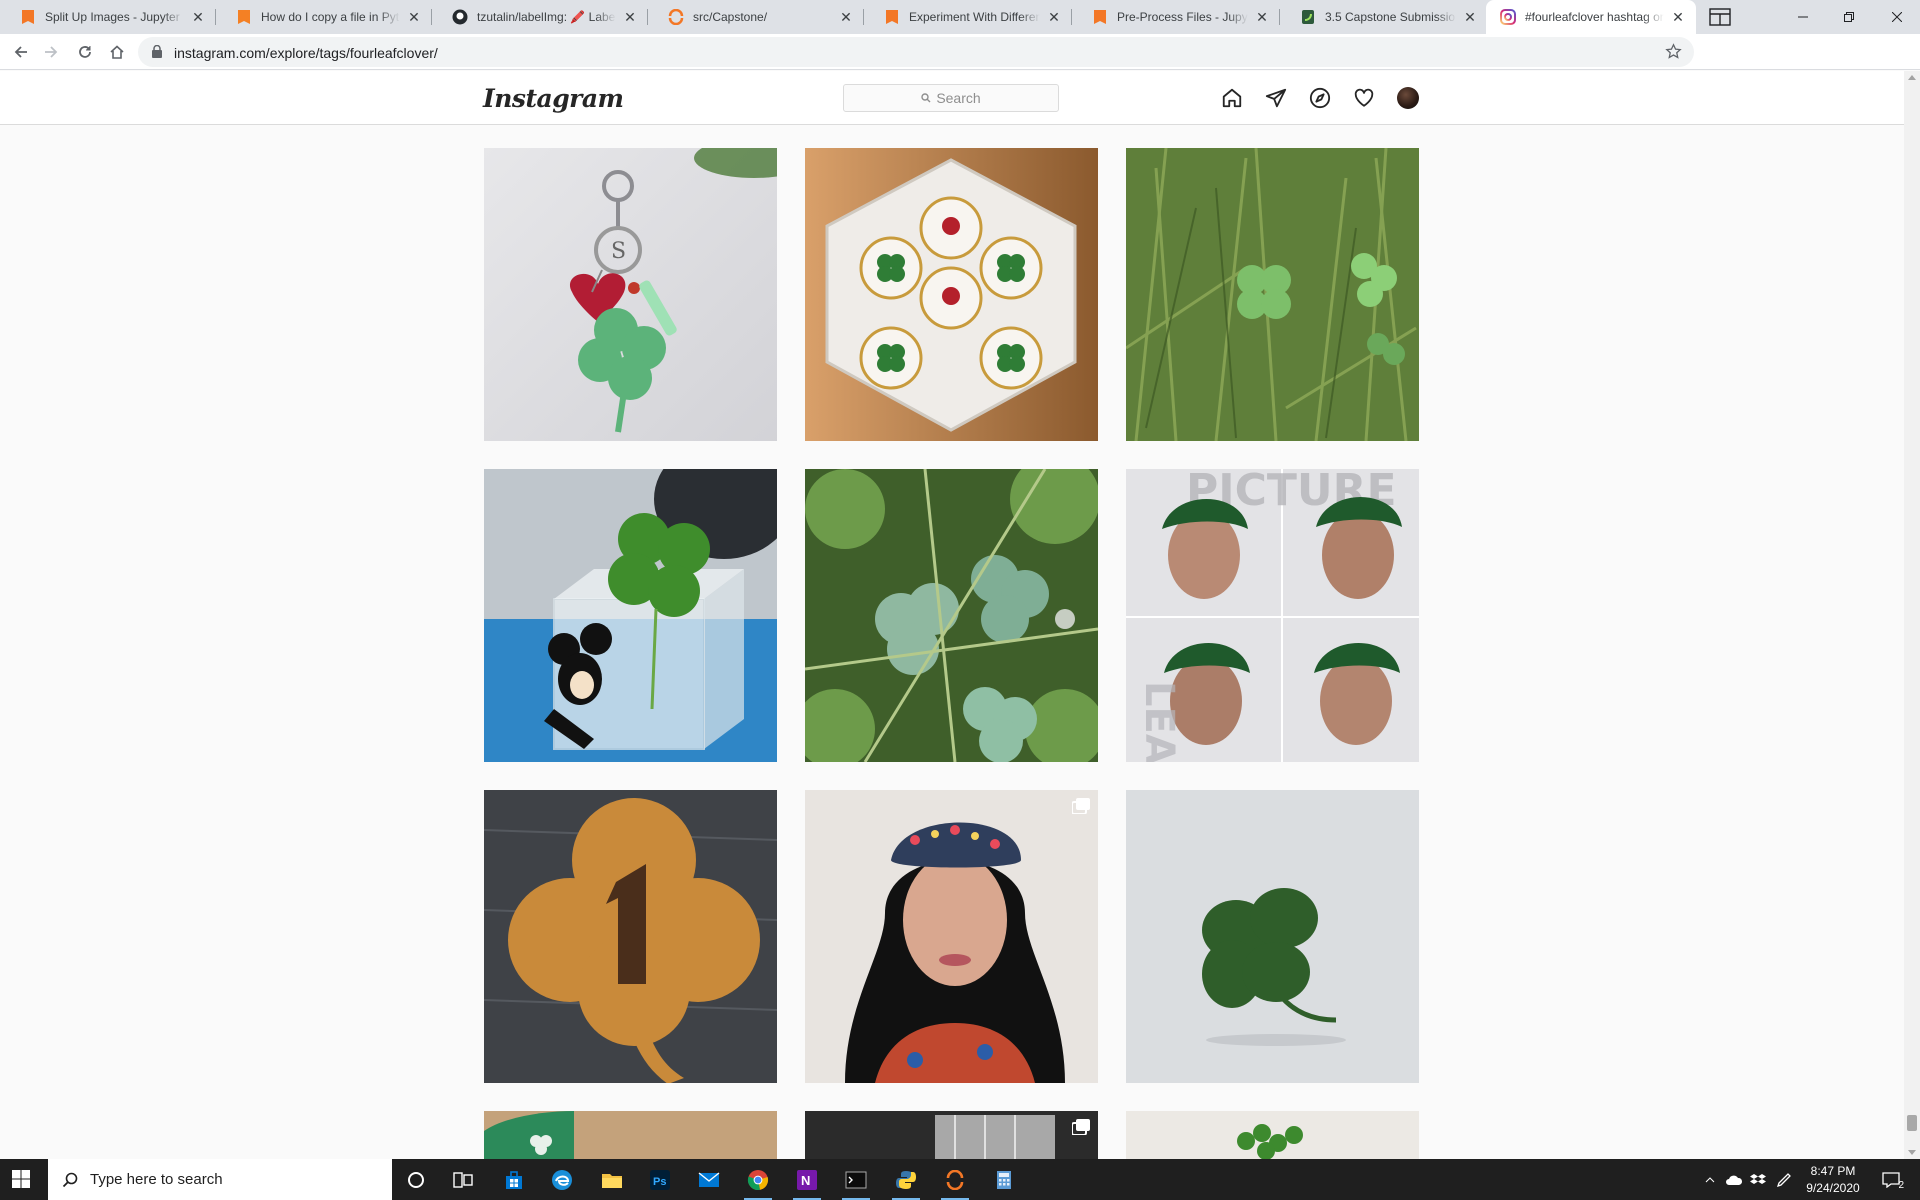  What do you see at coordinates (114, 17) in the screenshot?
I see `tab-title: Split Up Images - Jupyter Notebook` at bounding box center [114, 17].